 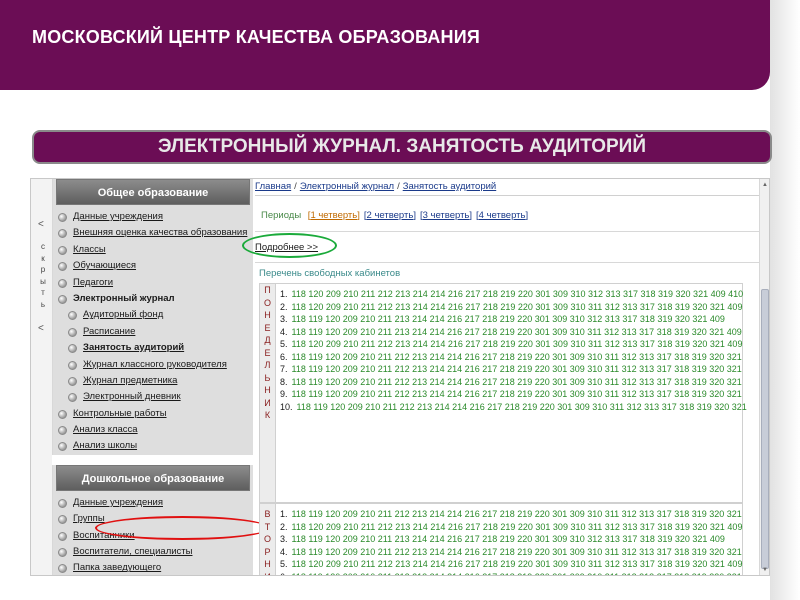 What do you see at coordinates (43, 259) in the screenshot?
I see `collapse-label-letter: к` at bounding box center [43, 259].